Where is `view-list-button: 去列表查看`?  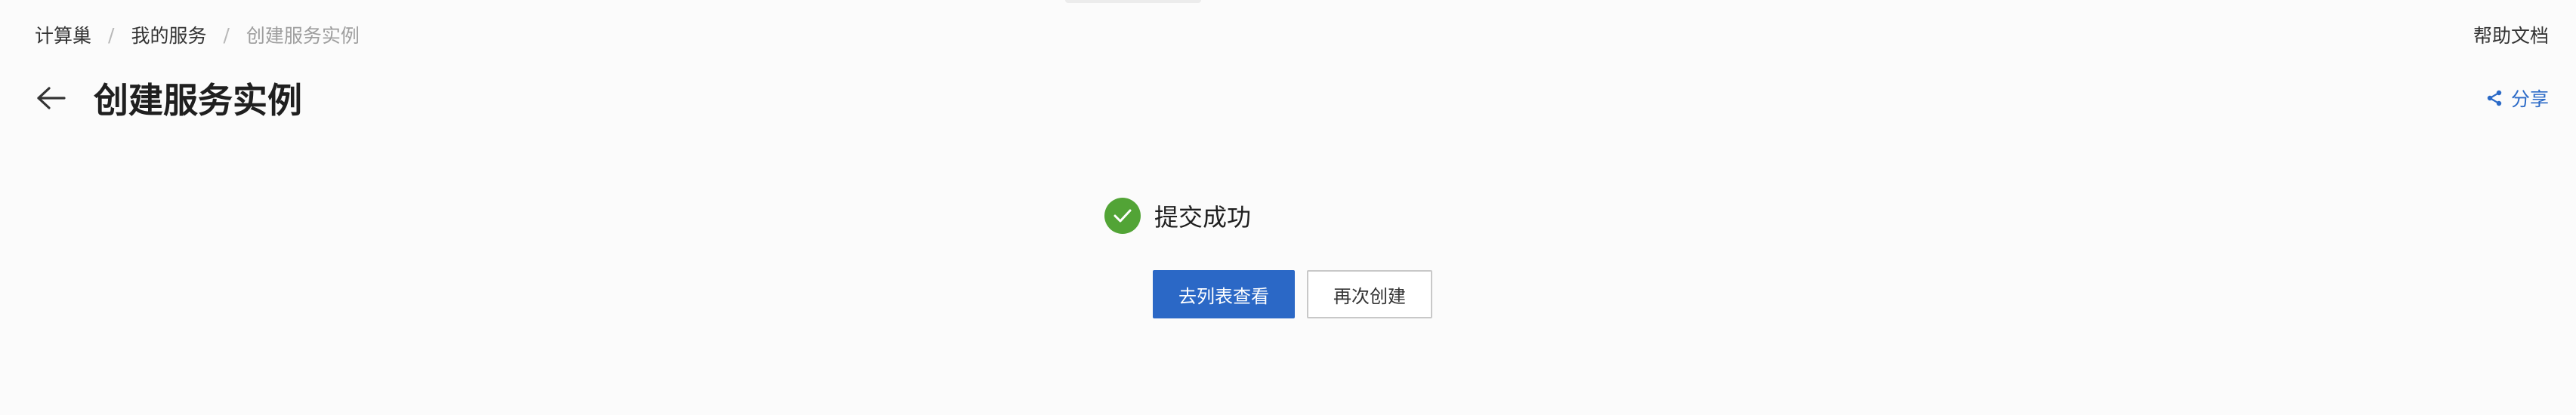
view-list-button: 去列表查看 is located at coordinates (1224, 294).